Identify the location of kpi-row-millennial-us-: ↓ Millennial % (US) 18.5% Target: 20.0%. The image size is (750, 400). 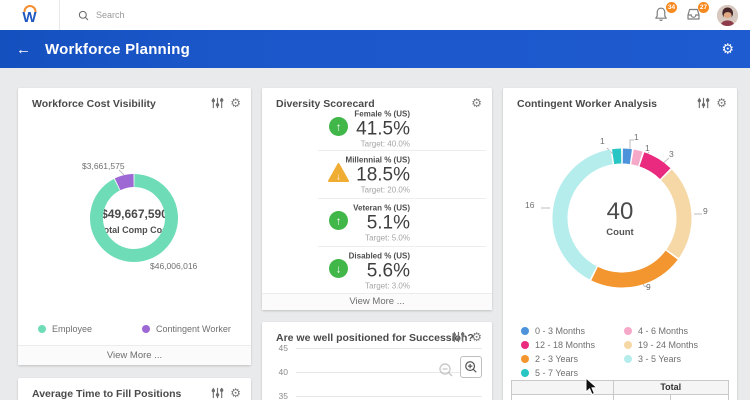
(377, 174).